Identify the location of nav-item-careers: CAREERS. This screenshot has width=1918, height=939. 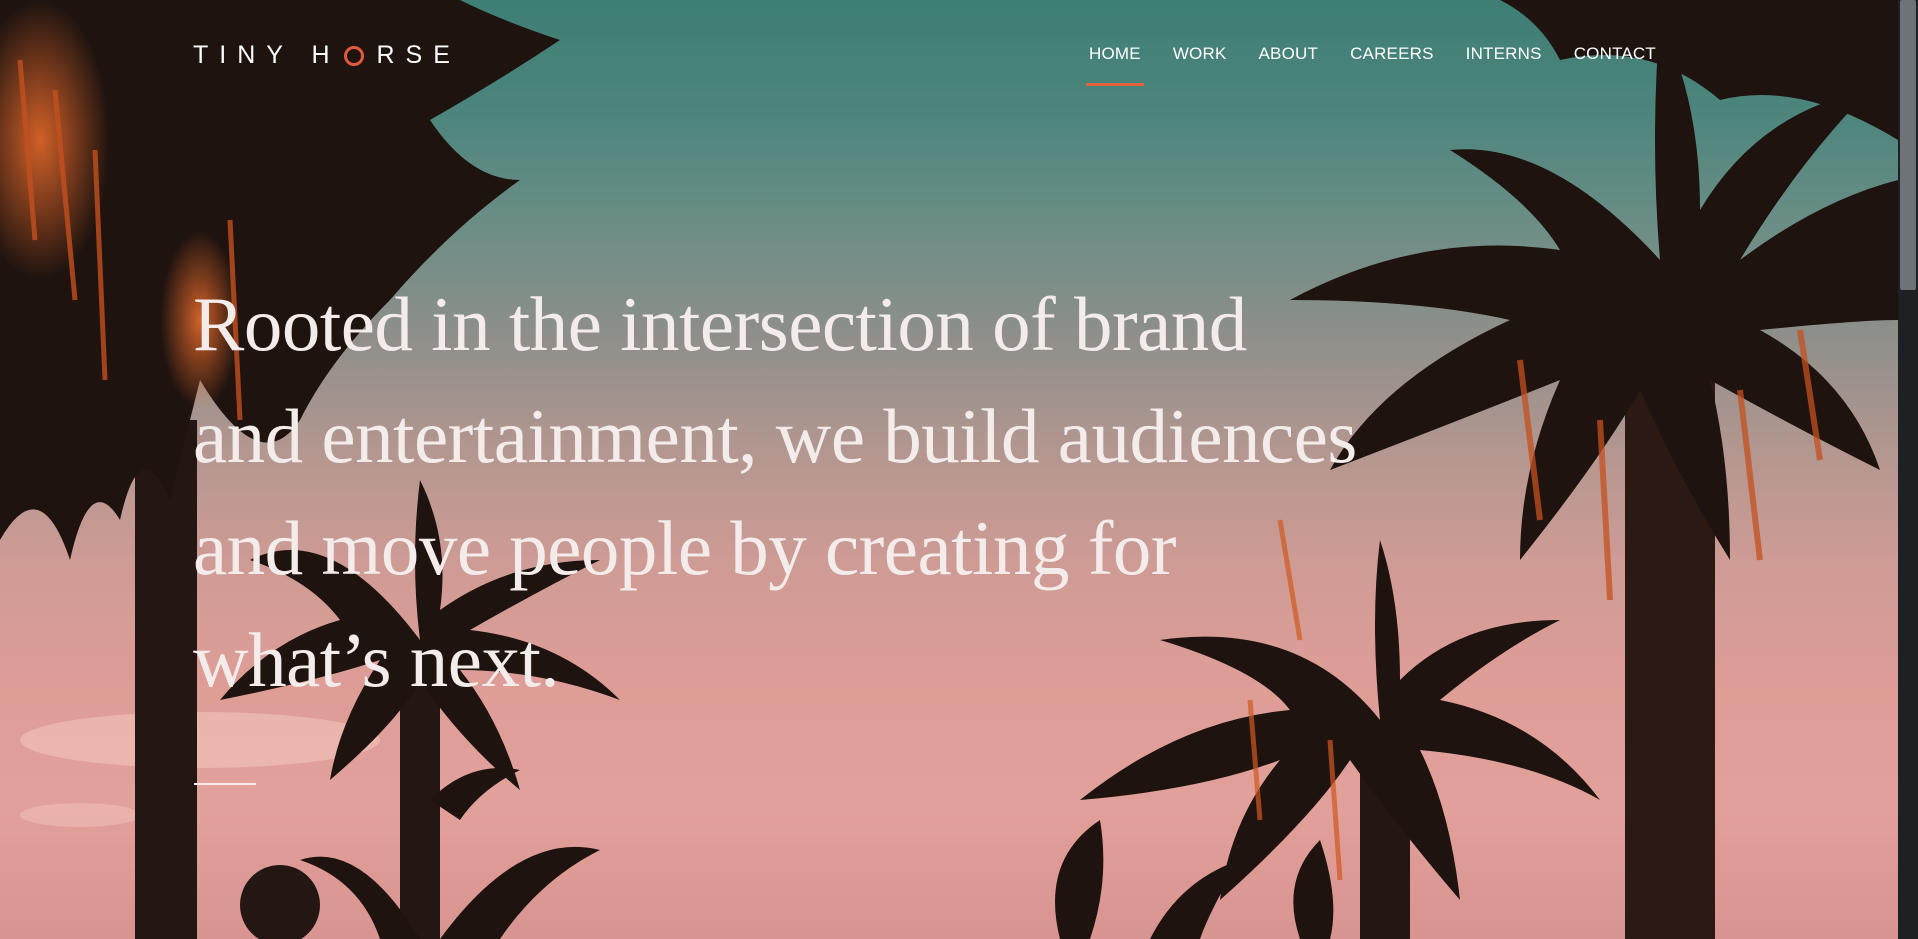
(1392, 65).